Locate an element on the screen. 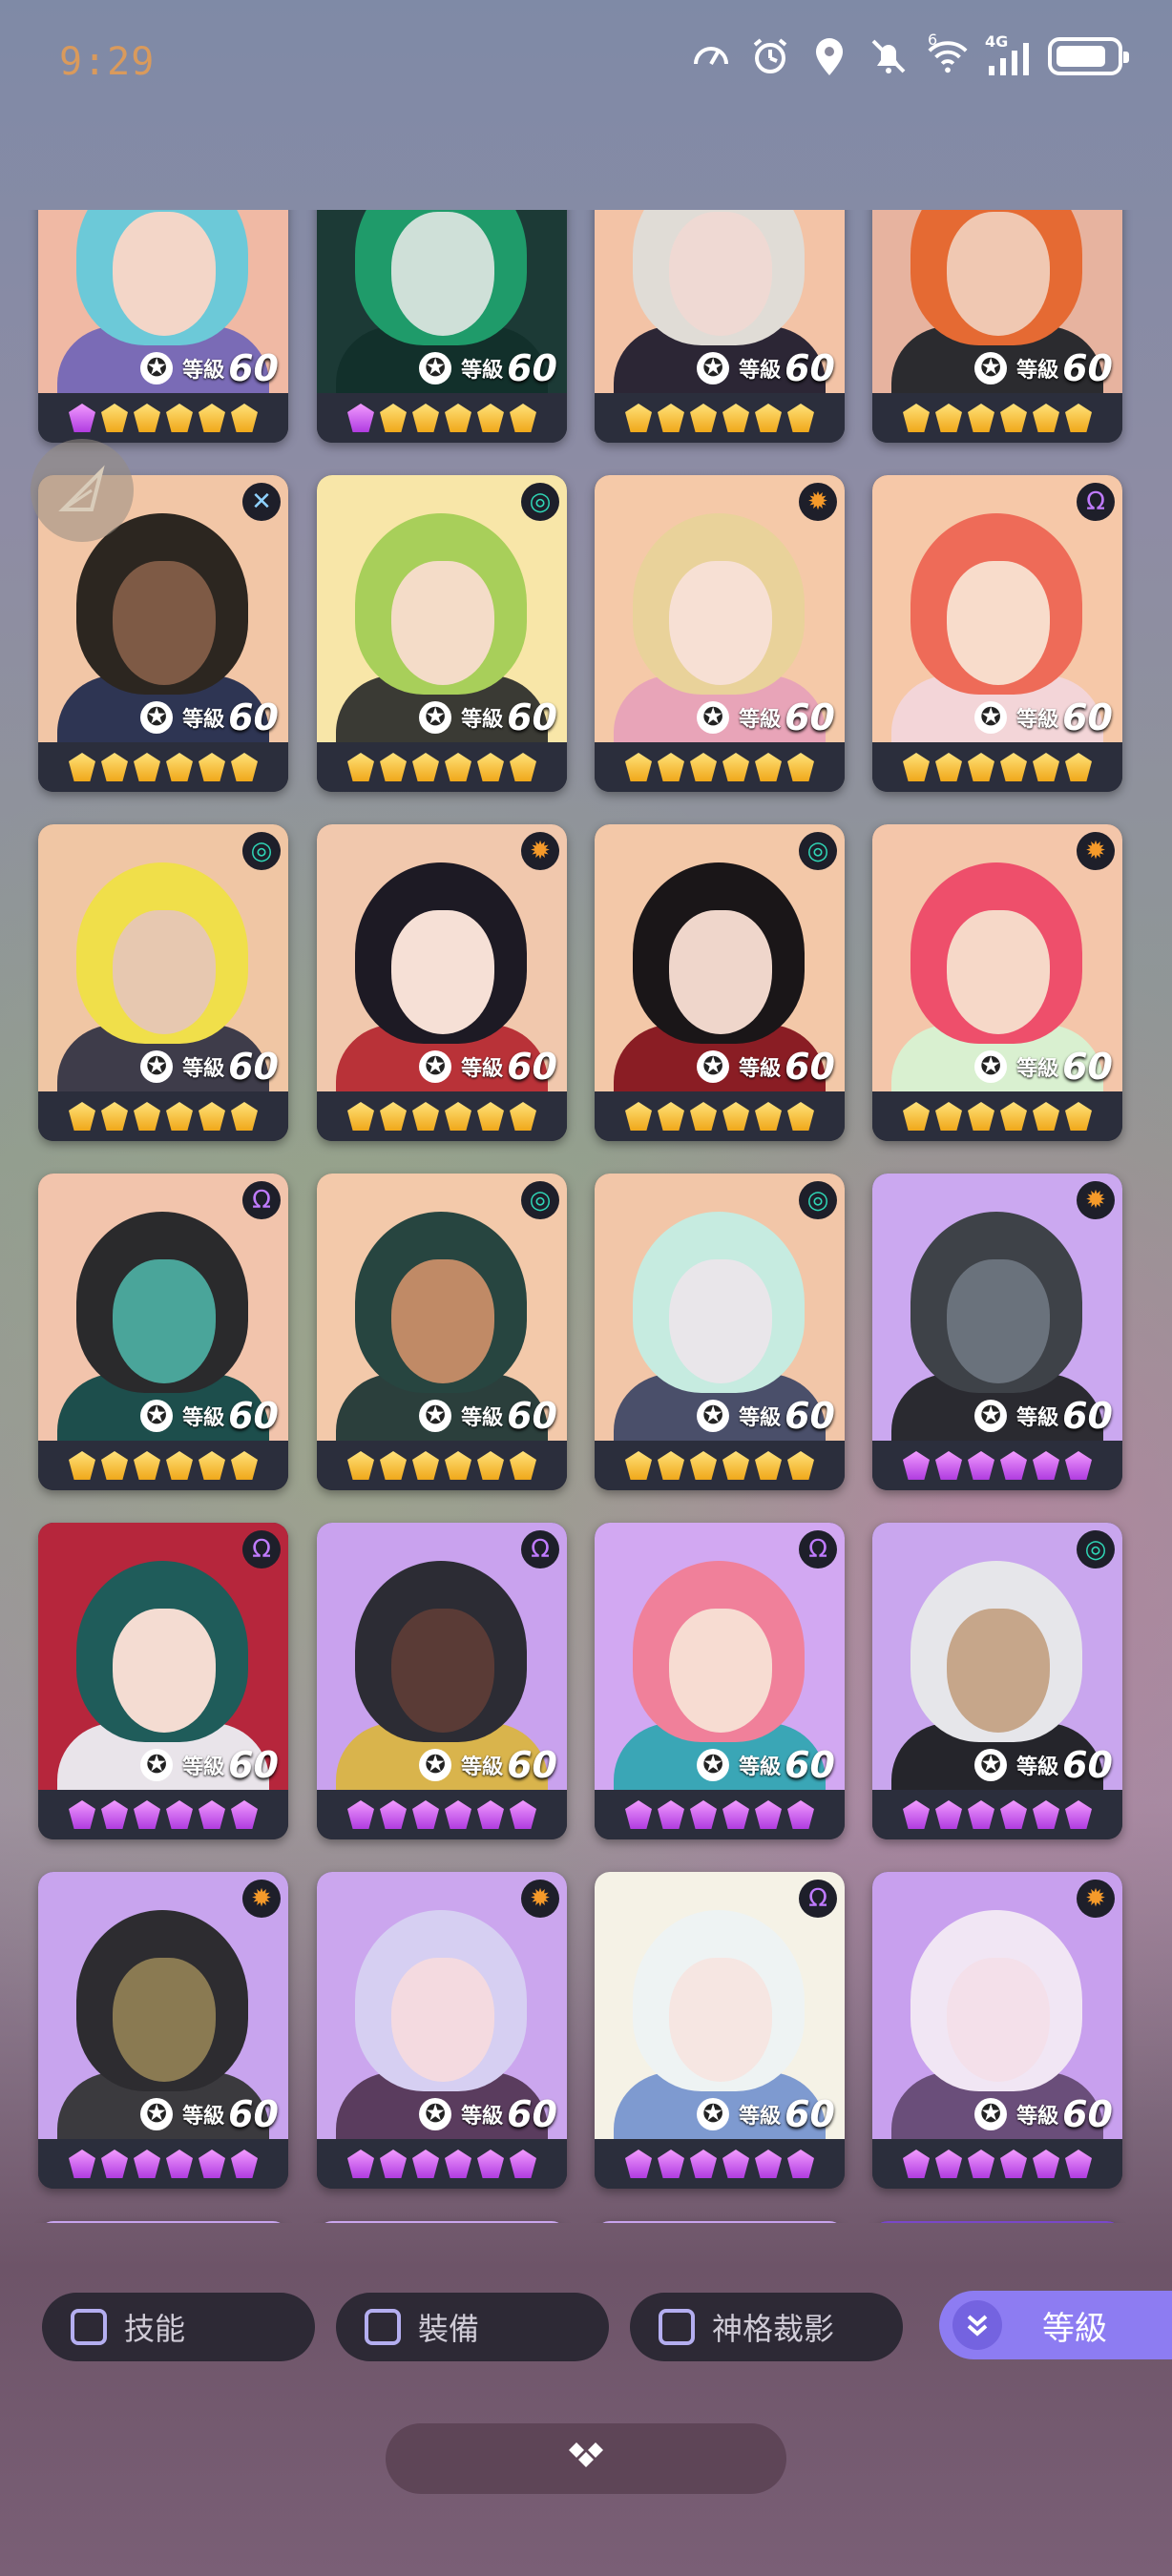 Image resolution: width=1172 pixels, height=2576 pixels. battery-level is located at coordinates (1081, 56).